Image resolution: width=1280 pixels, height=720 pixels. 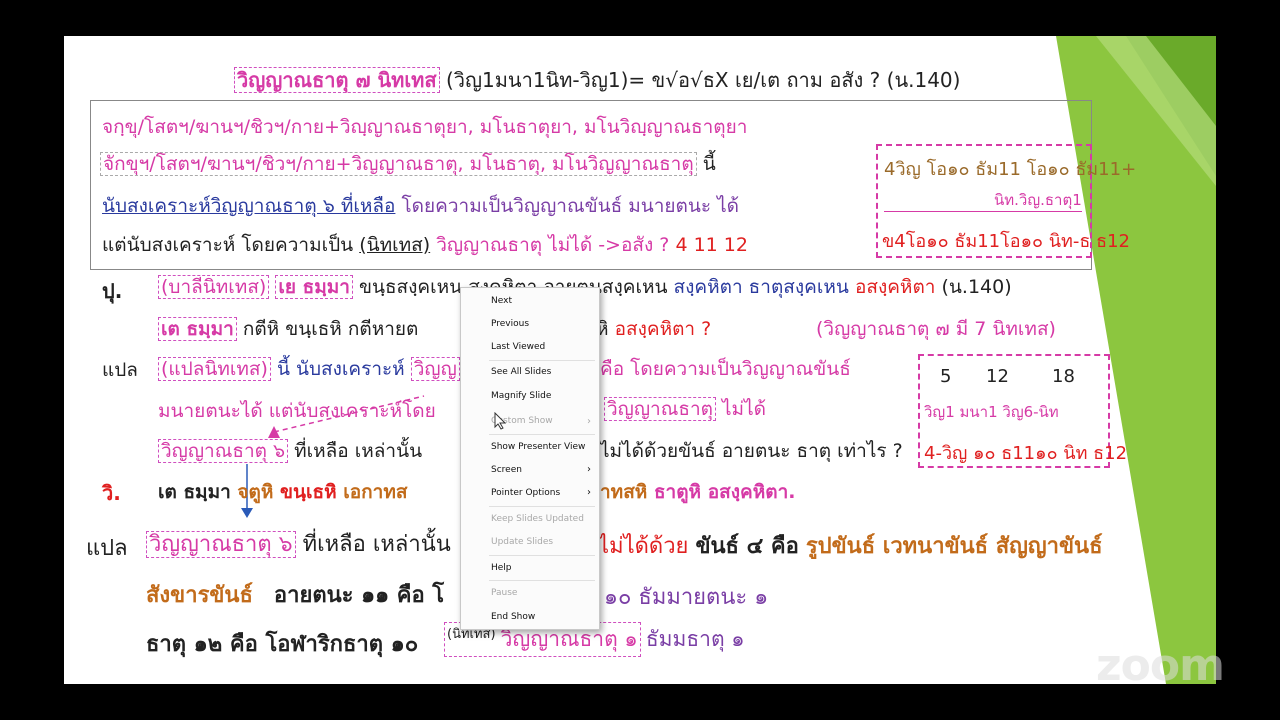 What do you see at coordinates (500, 421) in the screenshot?
I see `mouse-cursor-icon` at bounding box center [500, 421].